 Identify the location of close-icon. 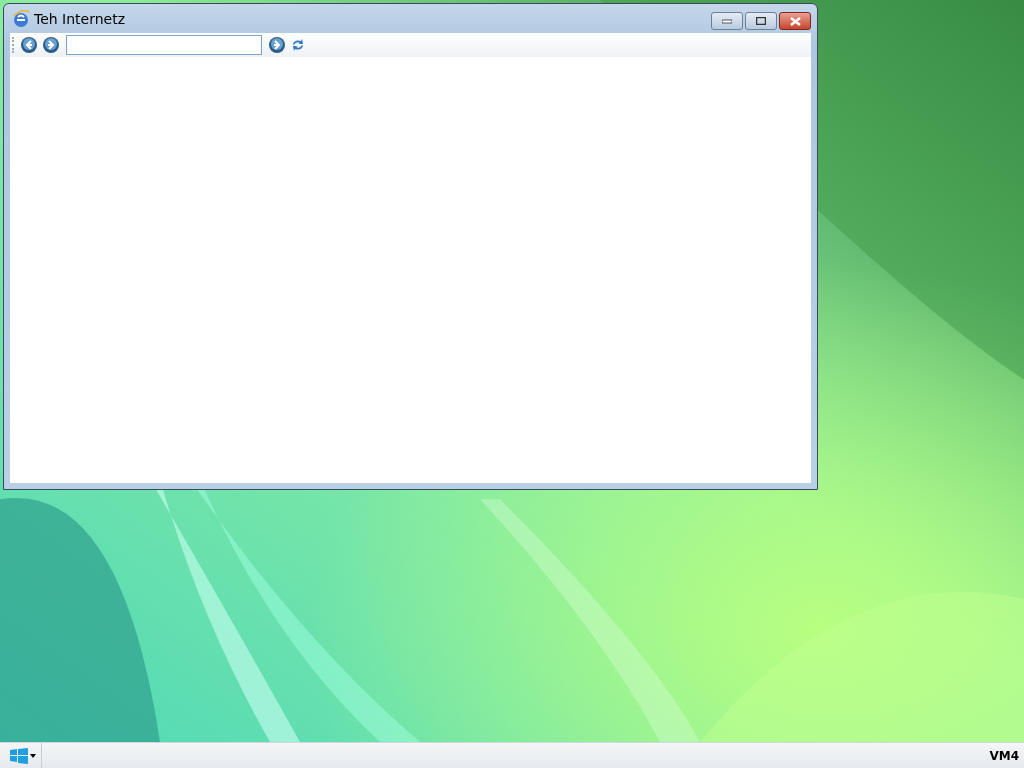
(795, 21).